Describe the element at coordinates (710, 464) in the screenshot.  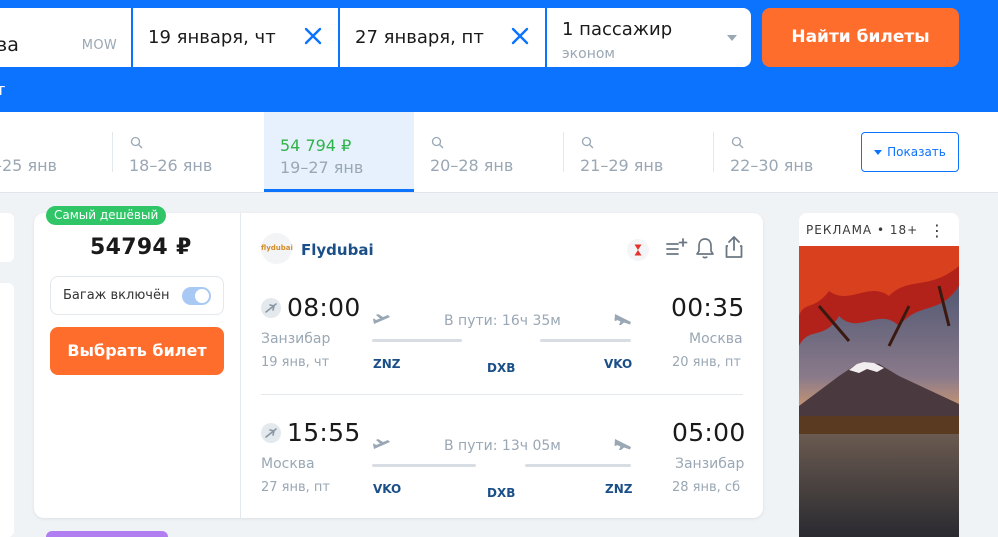
I see `arrival-city: Занзибар` at that location.